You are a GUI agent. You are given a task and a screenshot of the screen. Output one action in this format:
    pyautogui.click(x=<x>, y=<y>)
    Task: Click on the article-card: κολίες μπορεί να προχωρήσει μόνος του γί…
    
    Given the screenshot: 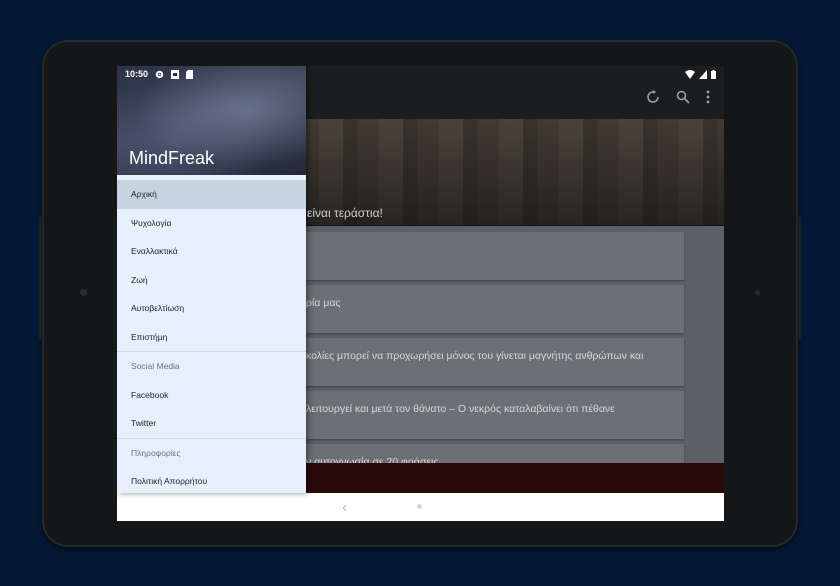 What is the action you would take?
    pyautogui.click(x=495, y=362)
    